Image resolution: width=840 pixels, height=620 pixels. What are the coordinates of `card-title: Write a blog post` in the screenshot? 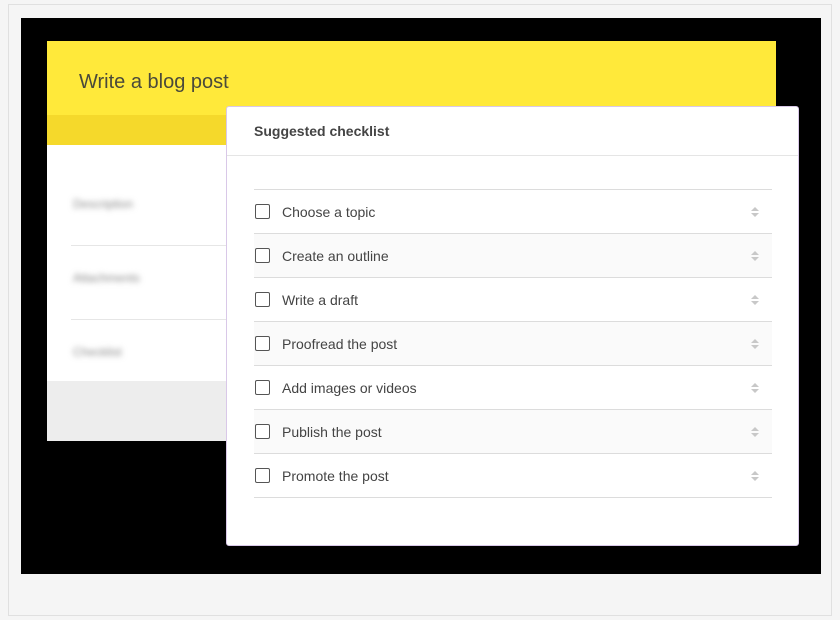 It's located at (154, 82).